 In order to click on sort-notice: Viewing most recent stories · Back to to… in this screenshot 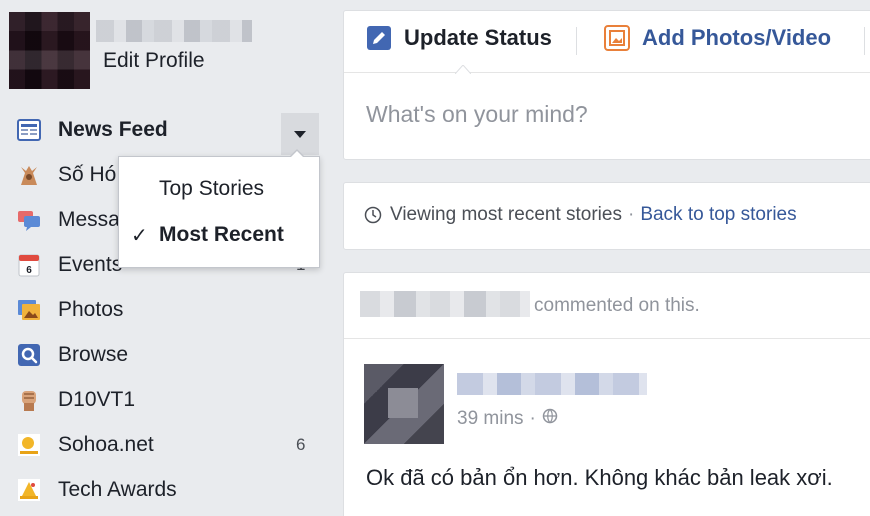, I will do `click(580, 215)`.